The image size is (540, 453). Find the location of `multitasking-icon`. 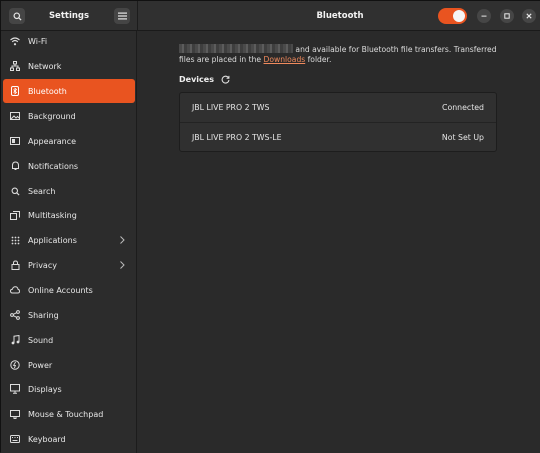

multitasking-icon is located at coordinates (15, 215).